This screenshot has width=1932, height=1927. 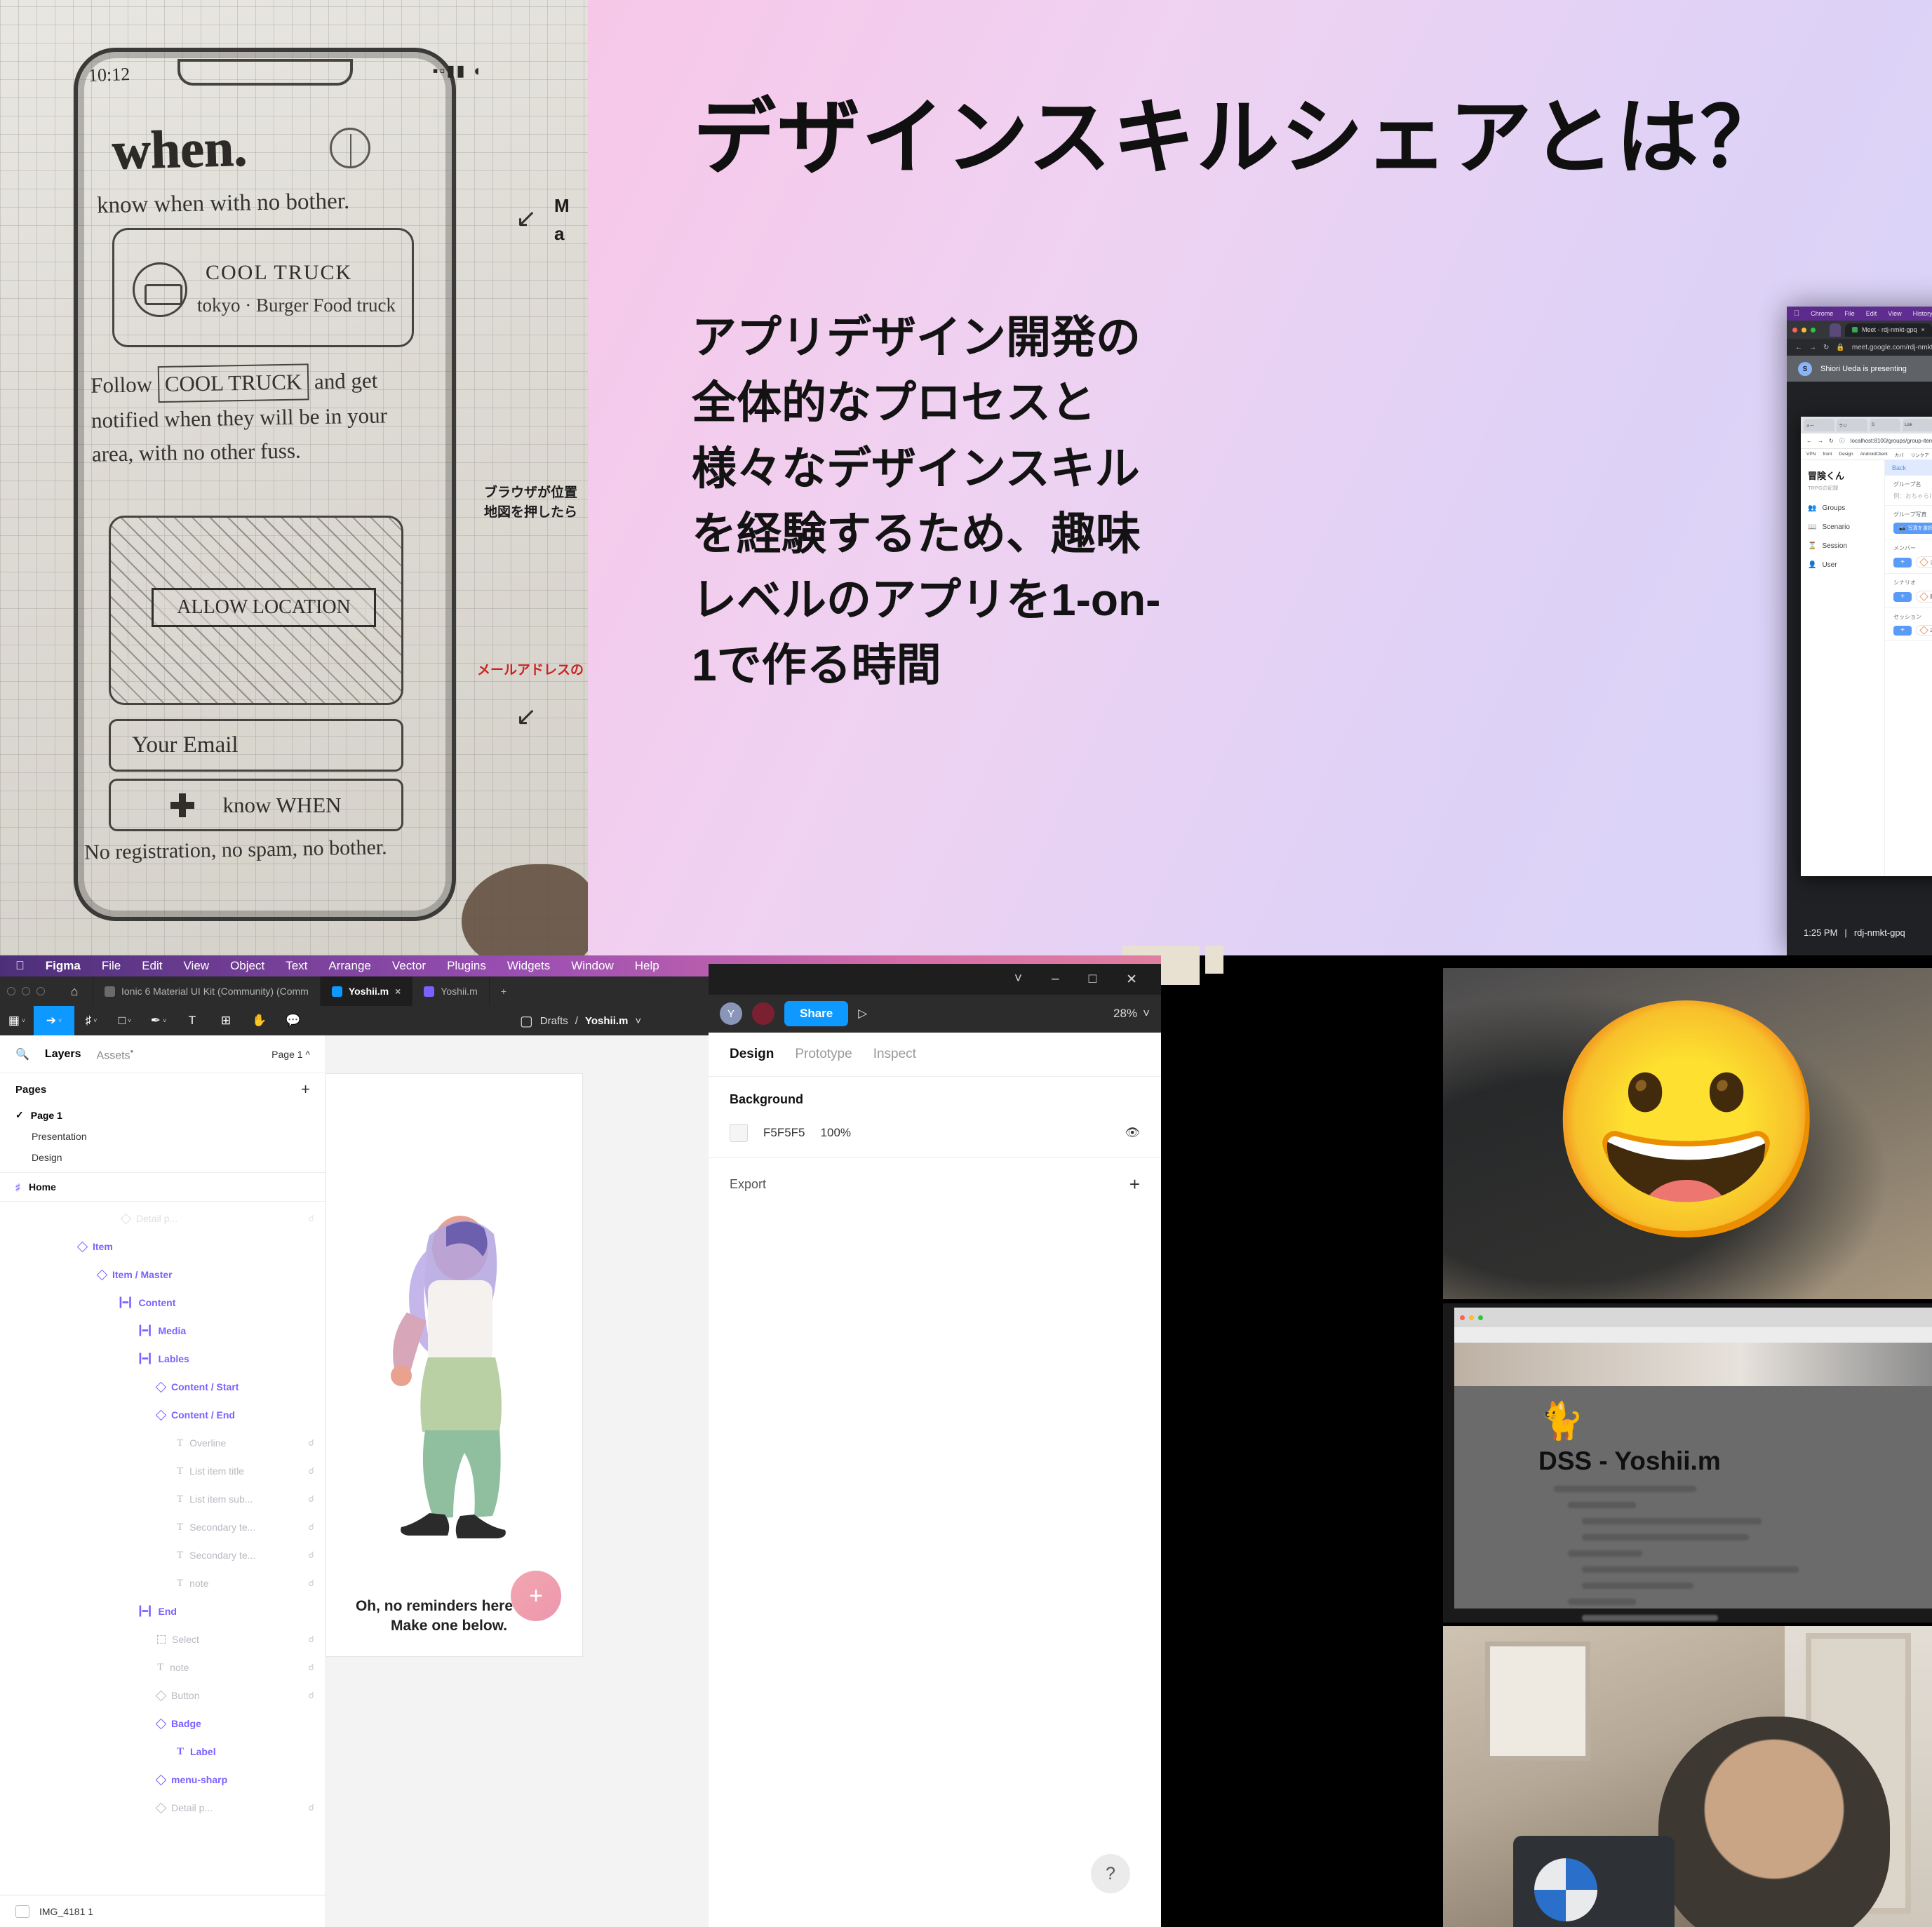 What do you see at coordinates (1923, 313) in the screenshot?
I see `mac-menu-4: History` at bounding box center [1923, 313].